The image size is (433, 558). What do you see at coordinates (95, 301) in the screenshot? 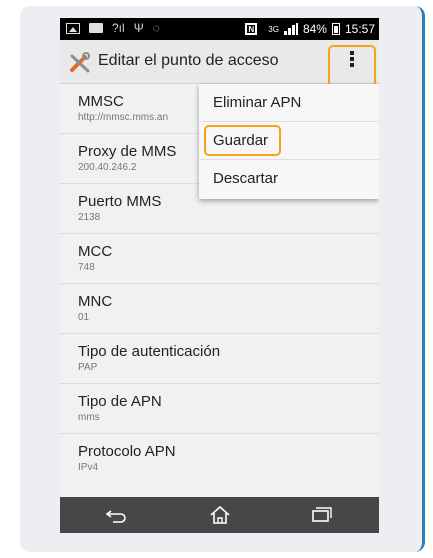
I see `setting-label: MNC` at bounding box center [95, 301].